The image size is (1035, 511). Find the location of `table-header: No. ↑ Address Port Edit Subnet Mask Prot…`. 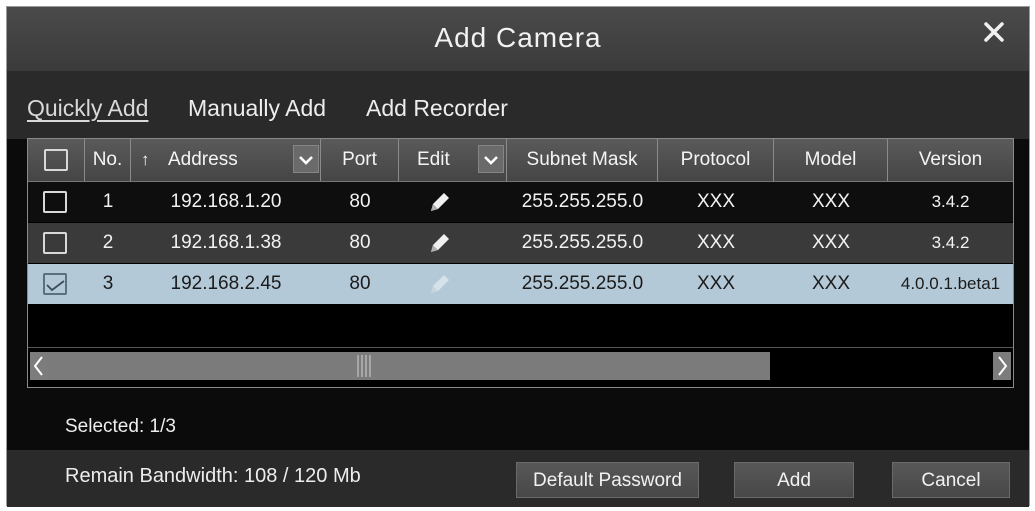

table-header: No. ↑ Address Port Edit Subnet Mask Prot… is located at coordinates (520, 160).